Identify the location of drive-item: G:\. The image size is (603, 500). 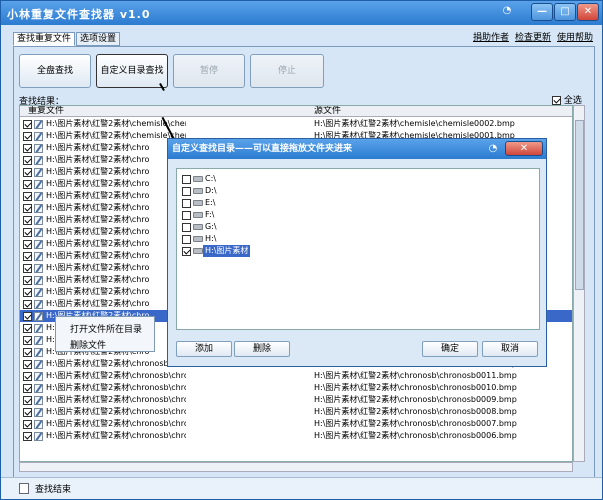
(359, 227).